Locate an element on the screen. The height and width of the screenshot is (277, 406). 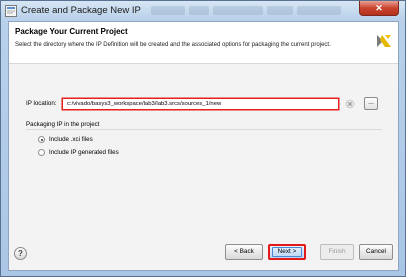
finish-button: Finish is located at coordinates (337, 252).